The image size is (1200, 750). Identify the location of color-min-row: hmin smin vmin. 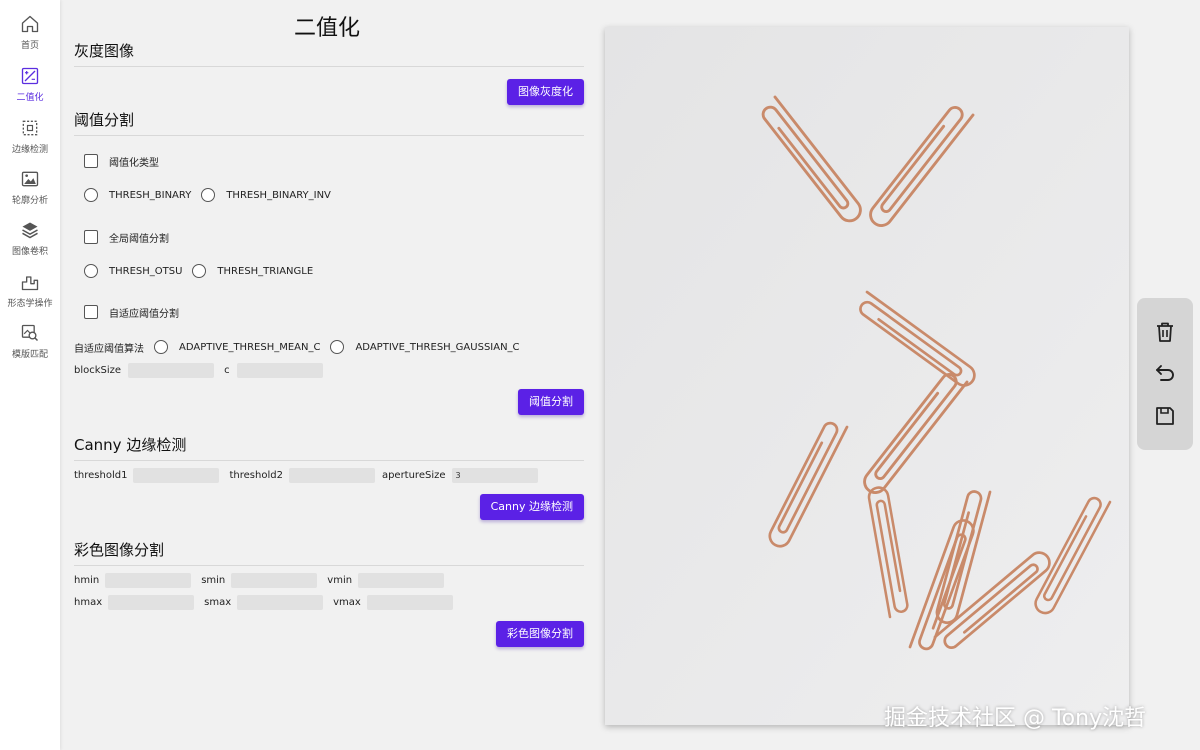
(264, 580).